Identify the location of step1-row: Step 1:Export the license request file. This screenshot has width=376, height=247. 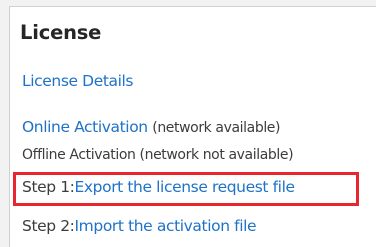
(158, 187).